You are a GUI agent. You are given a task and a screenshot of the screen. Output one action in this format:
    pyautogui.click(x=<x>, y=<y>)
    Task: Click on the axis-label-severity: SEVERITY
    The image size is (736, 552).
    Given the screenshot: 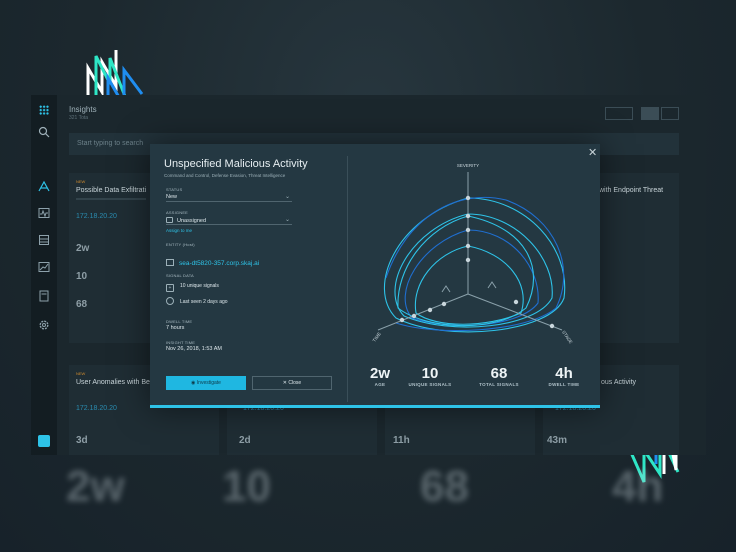 What is the action you would take?
    pyautogui.click(x=468, y=165)
    